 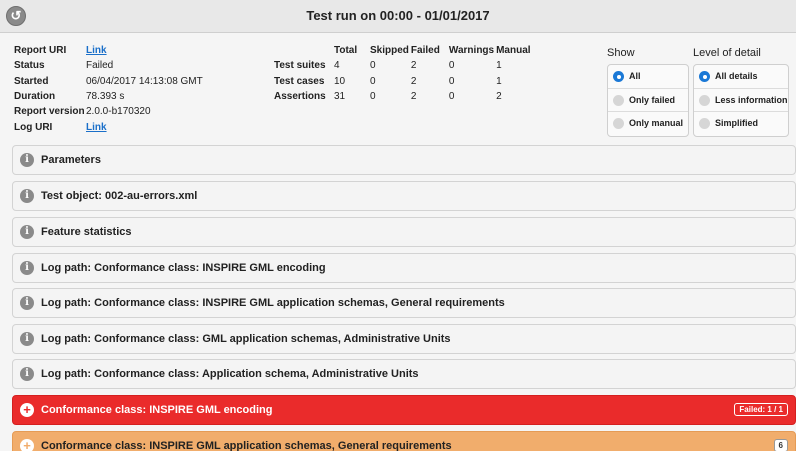 What do you see at coordinates (648, 77) in the screenshot?
I see `show-option-all: All` at bounding box center [648, 77].